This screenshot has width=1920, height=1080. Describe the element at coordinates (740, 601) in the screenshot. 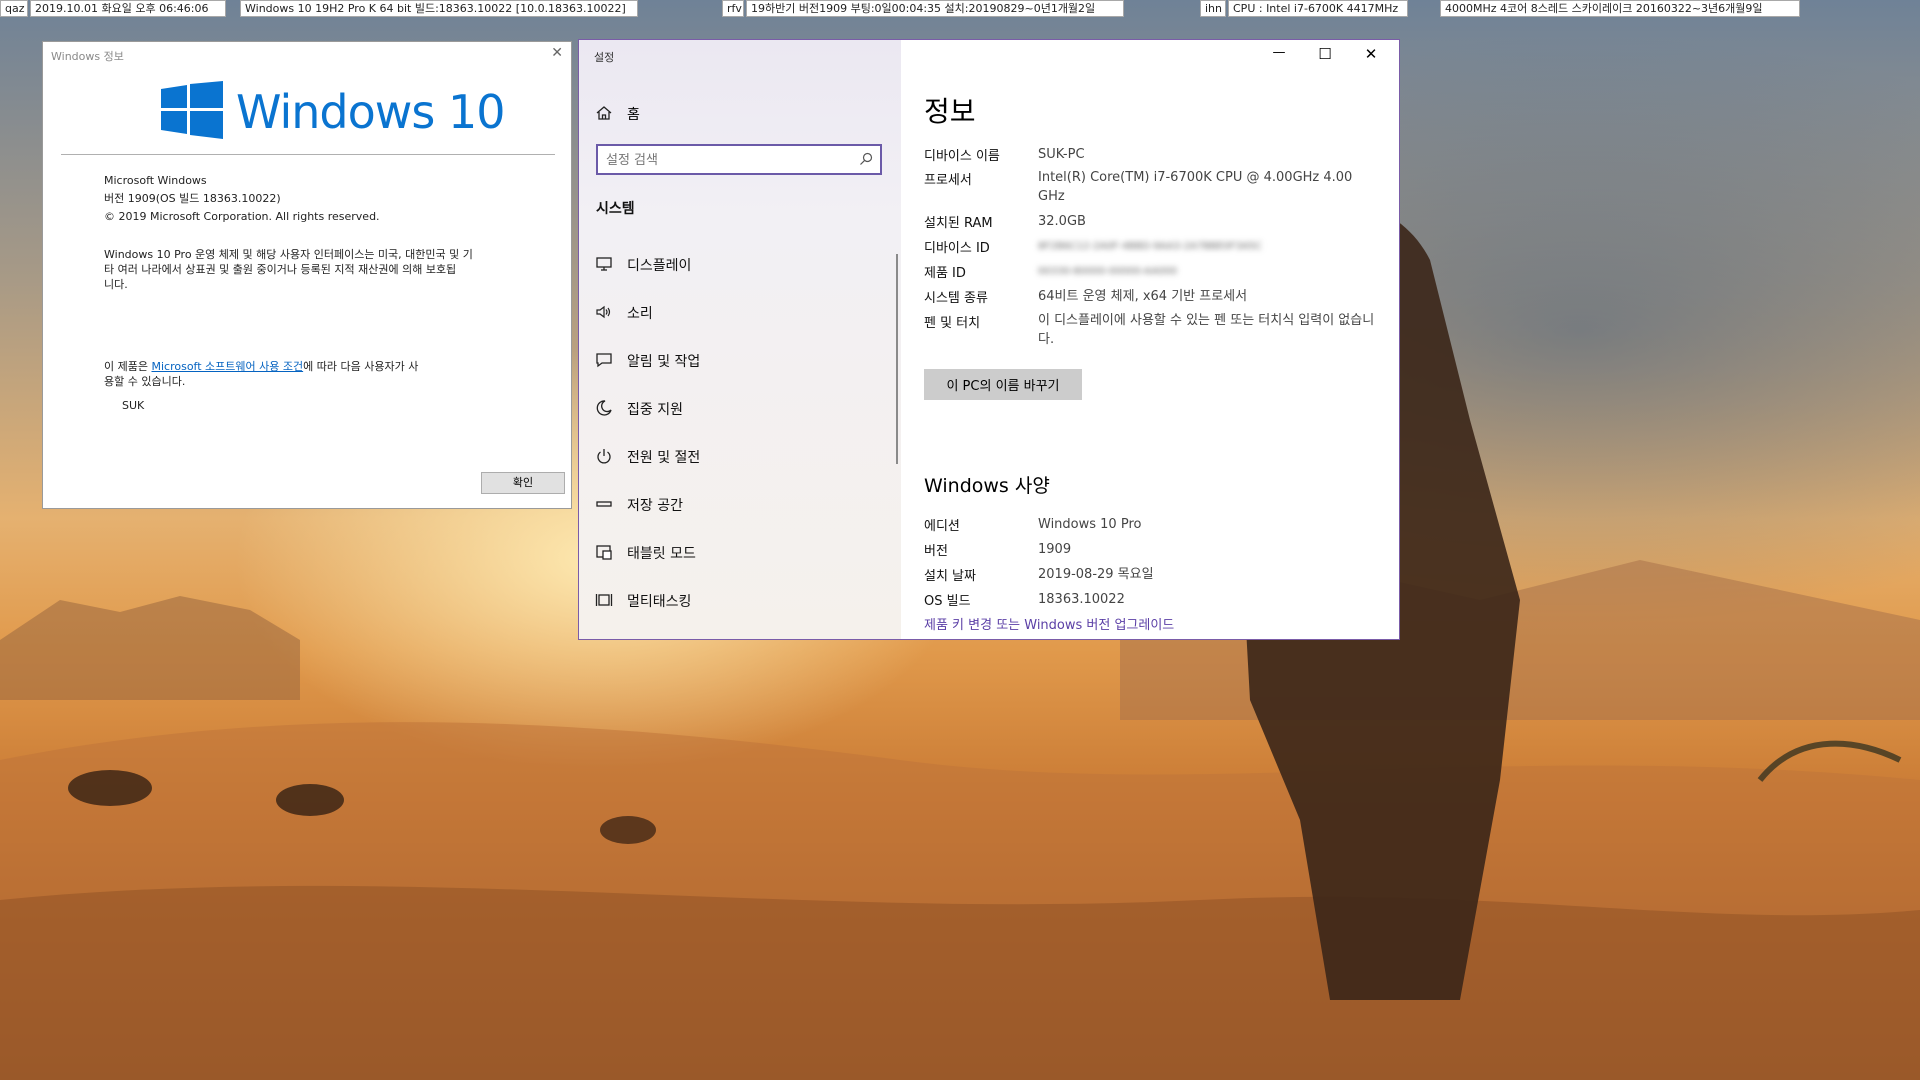

I see `sidebar-item-multitasking: 멀티태스킹` at that location.